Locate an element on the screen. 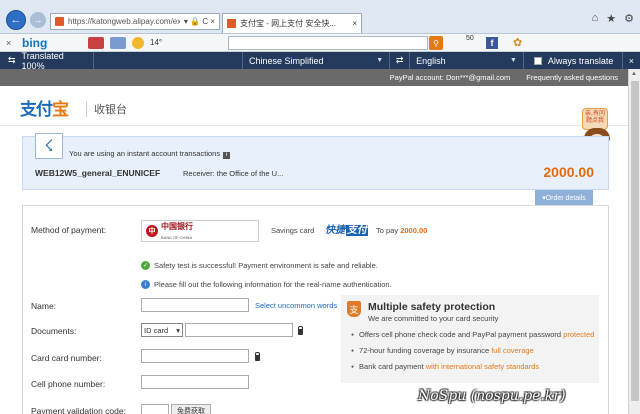  card-number-input is located at coordinates (195, 356).